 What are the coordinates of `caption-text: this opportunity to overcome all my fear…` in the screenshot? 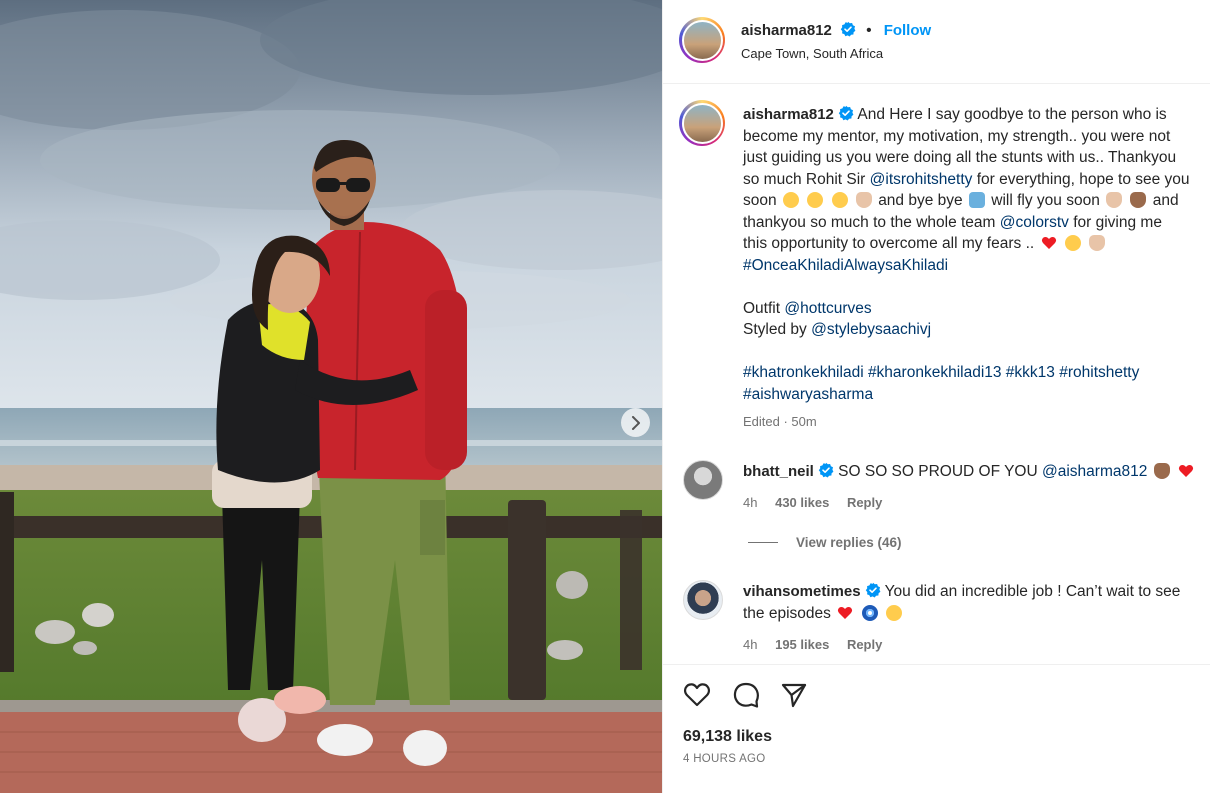 It's located at (889, 243).